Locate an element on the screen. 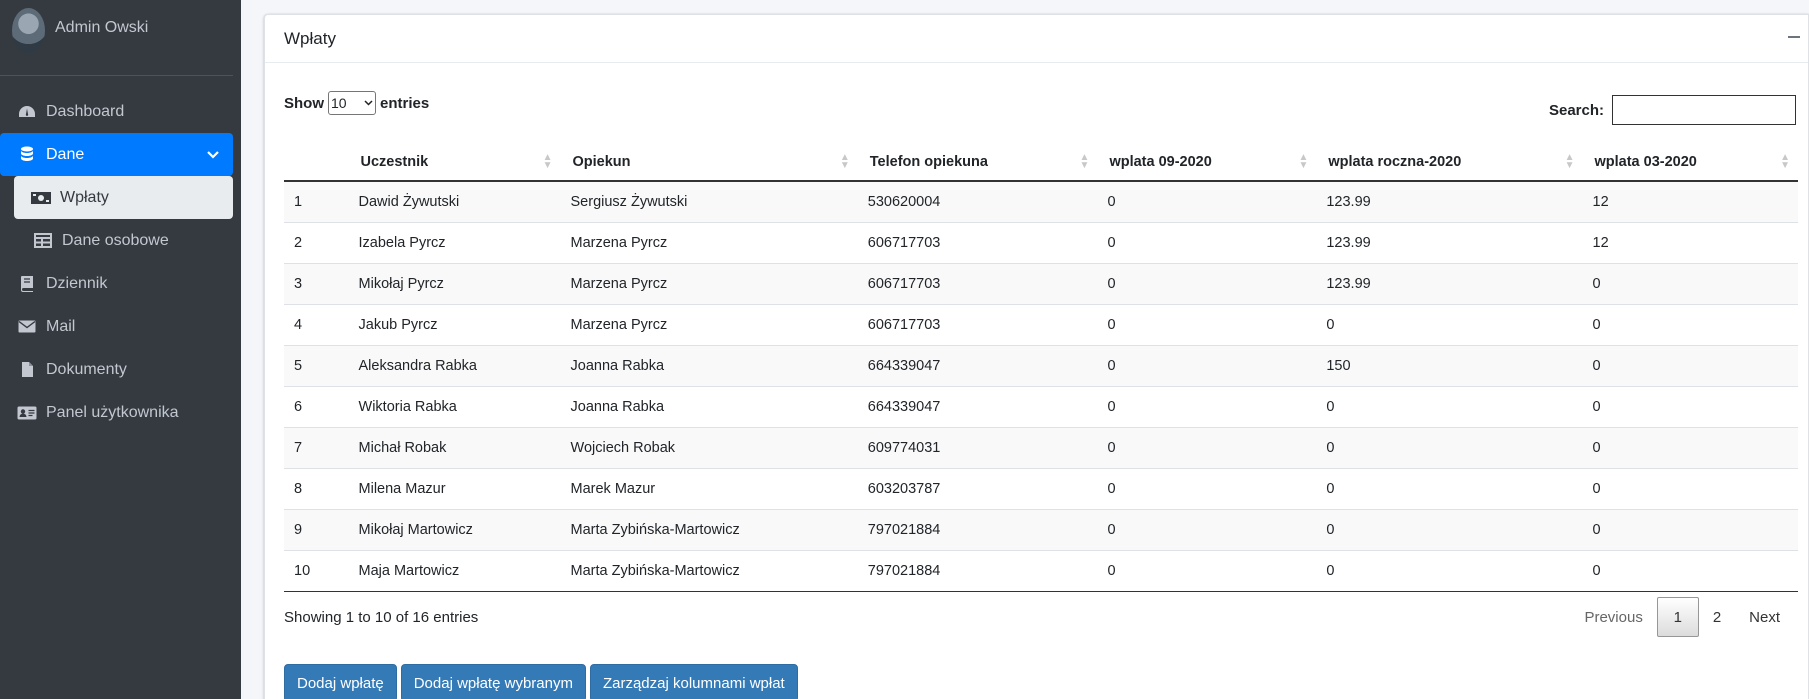 The height and width of the screenshot is (699, 1809). cell-opiekun: Marta Zybińska-Martowicz is located at coordinates (709, 530).